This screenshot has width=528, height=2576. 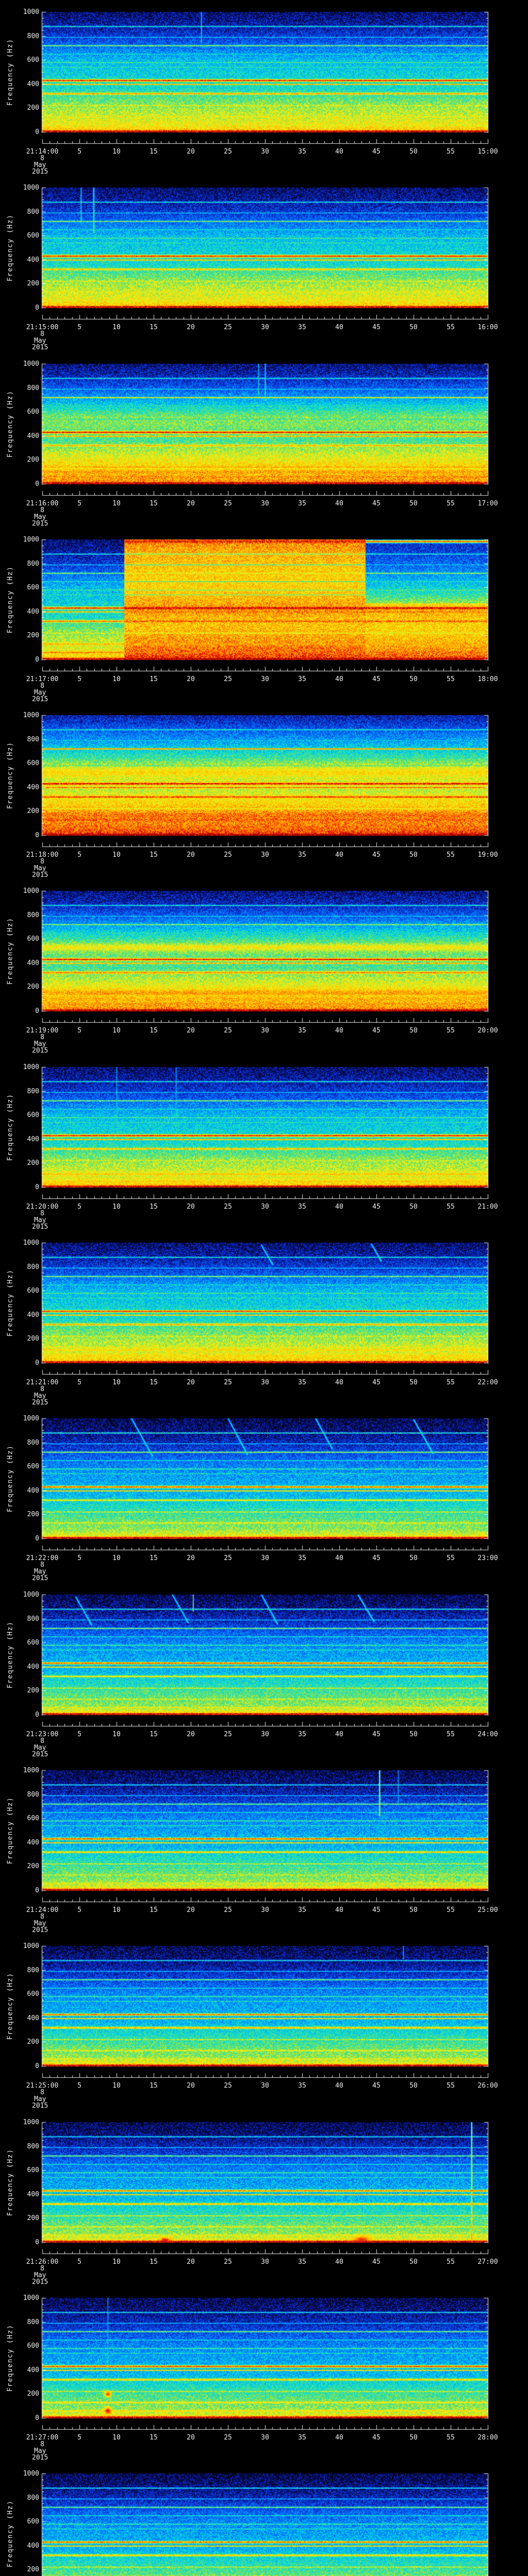 I want to click on end-time-label: 17:00, so click(x=487, y=504).